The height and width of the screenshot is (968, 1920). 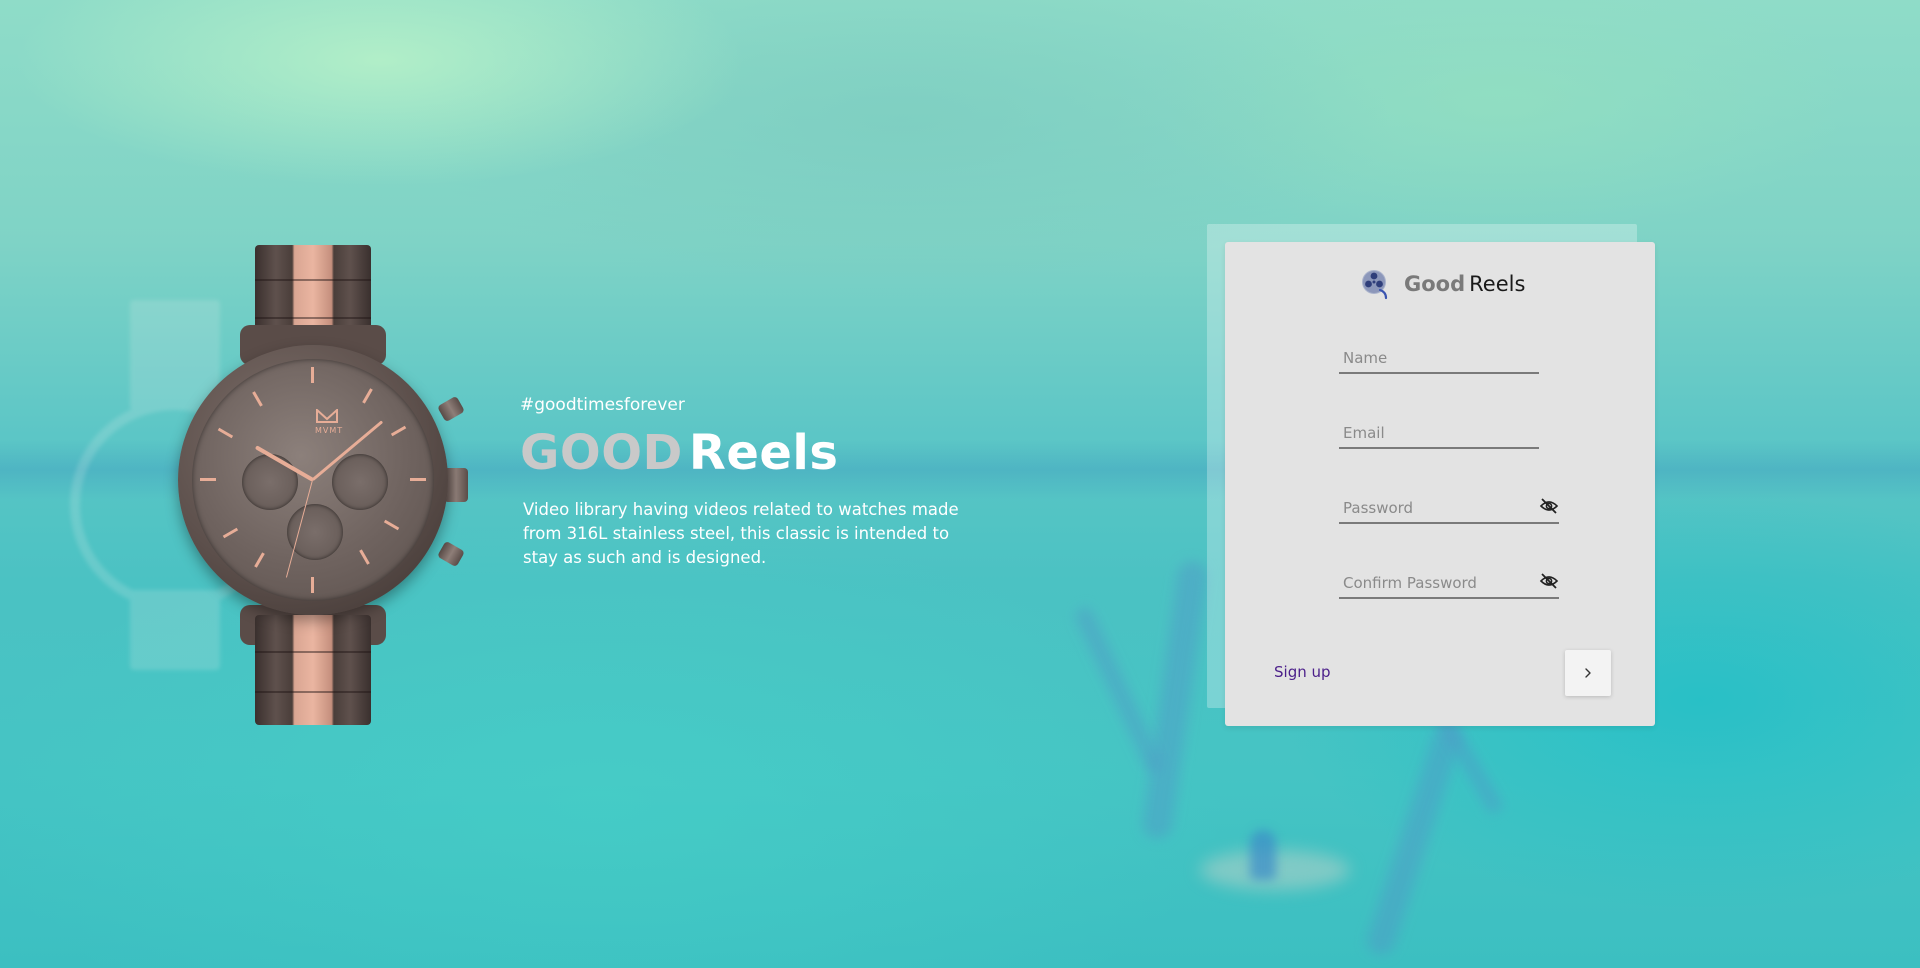 I want to click on watch-pusher-top, so click(x=451, y=409).